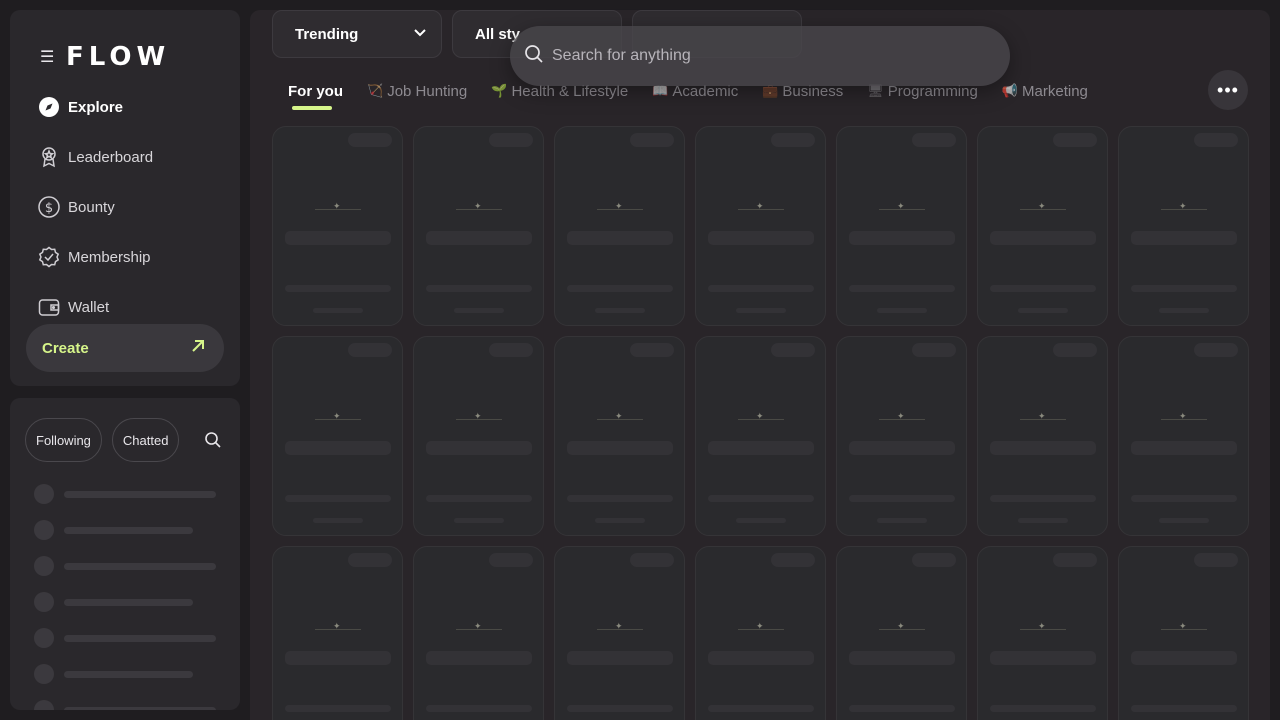 Image resolution: width=1280 pixels, height=720 pixels. What do you see at coordinates (1228, 90) in the screenshot?
I see `more-tabs-button: •••` at bounding box center [1228, 90].